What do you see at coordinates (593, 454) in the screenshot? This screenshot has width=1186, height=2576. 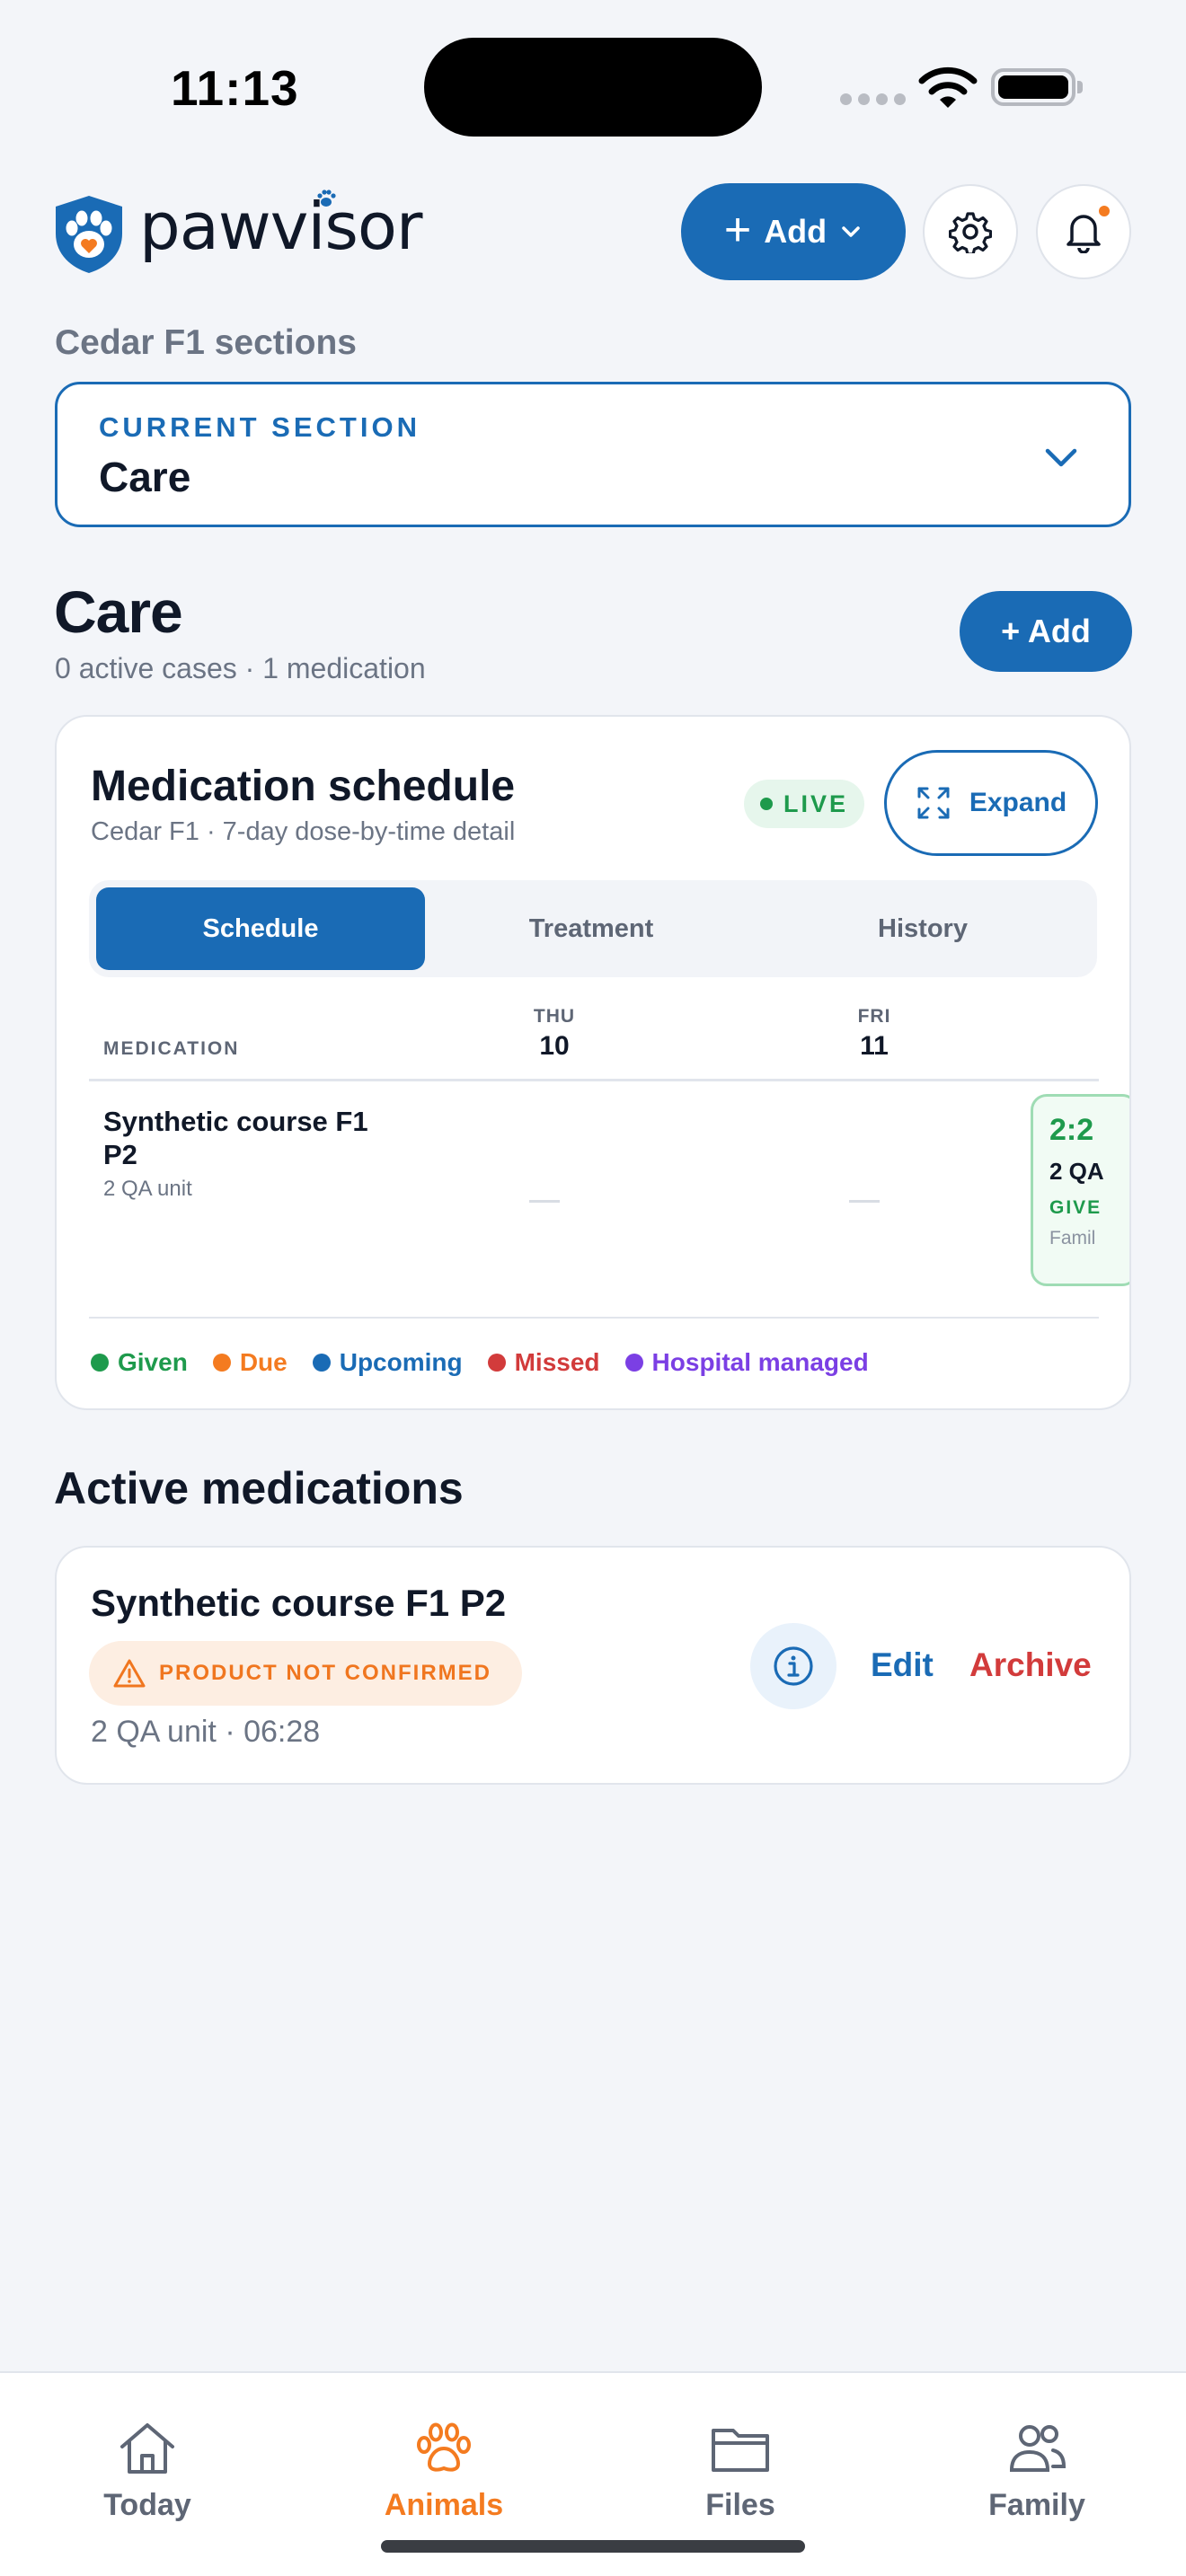 I see `current-section-dropdown: CURRENT SECTION Care` at bounding box center [593, 454].